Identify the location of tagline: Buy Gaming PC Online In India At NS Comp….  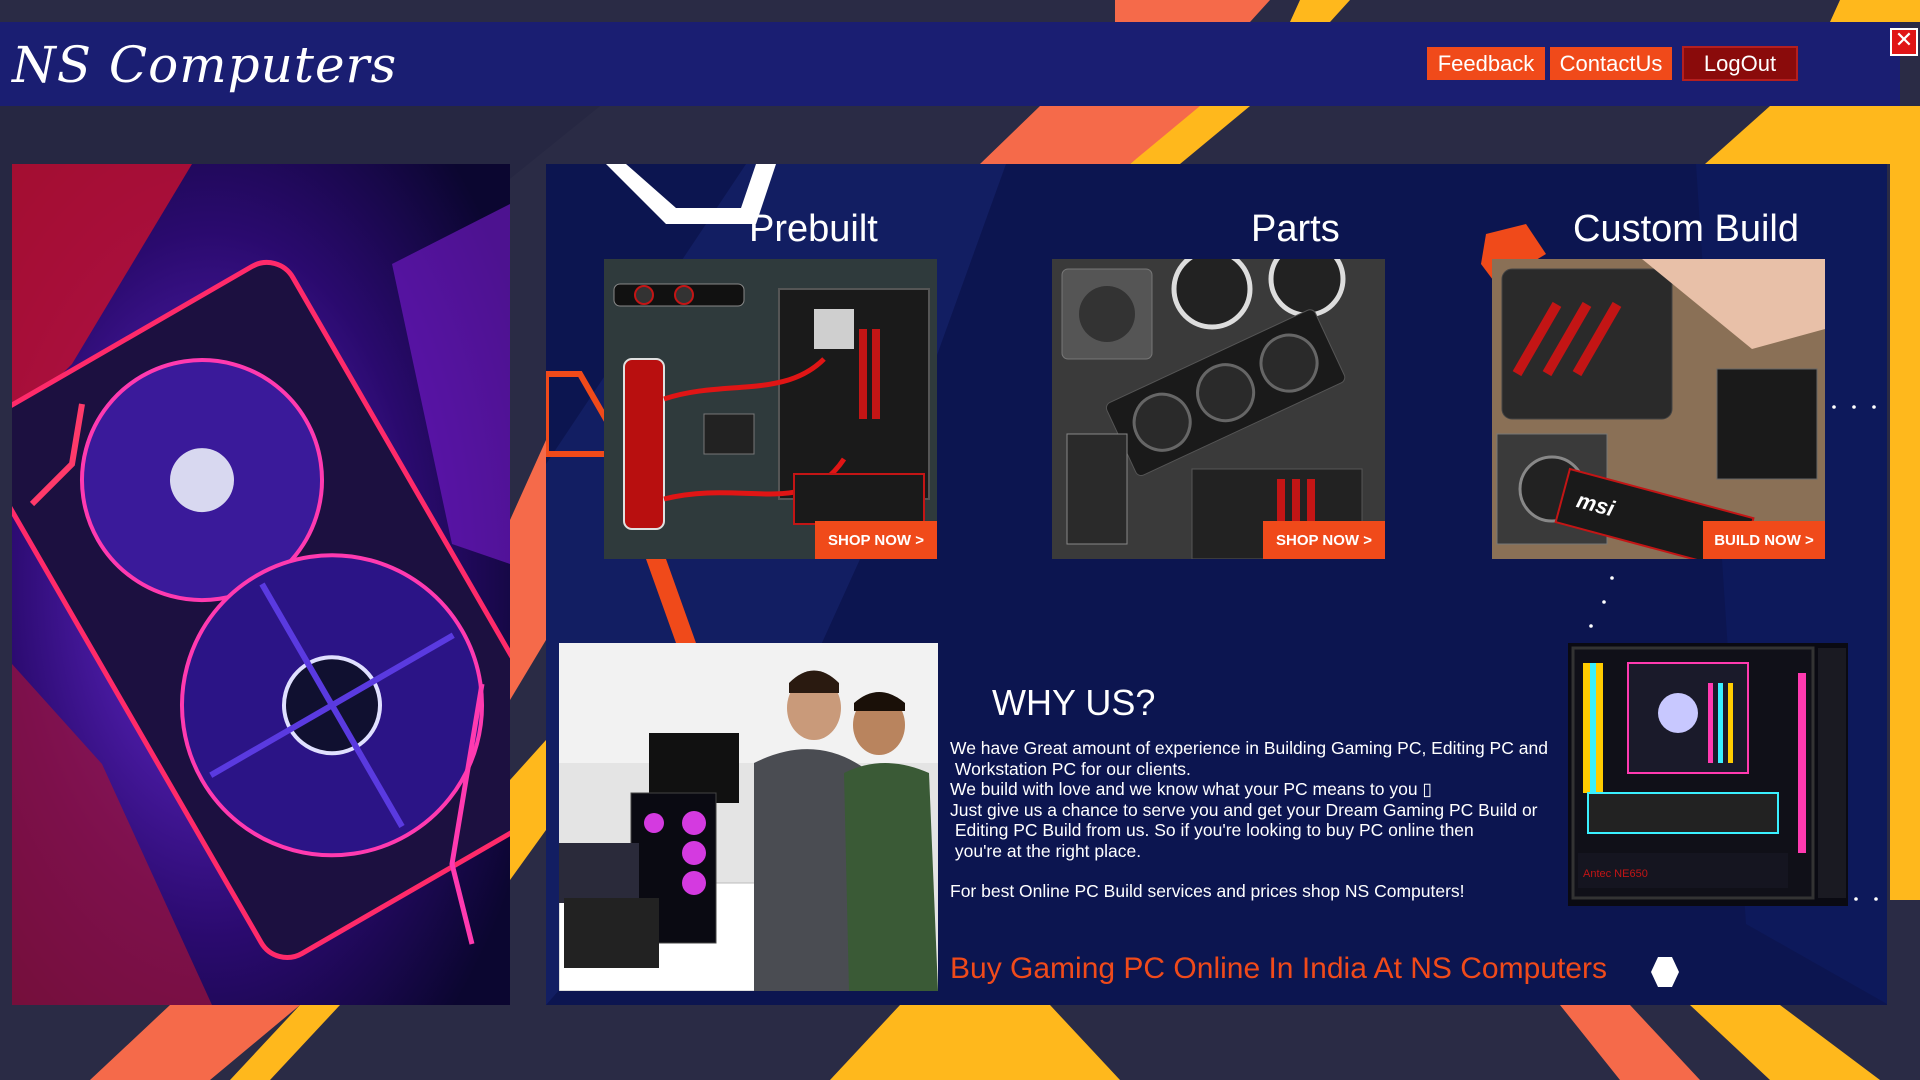
(1278, 968).